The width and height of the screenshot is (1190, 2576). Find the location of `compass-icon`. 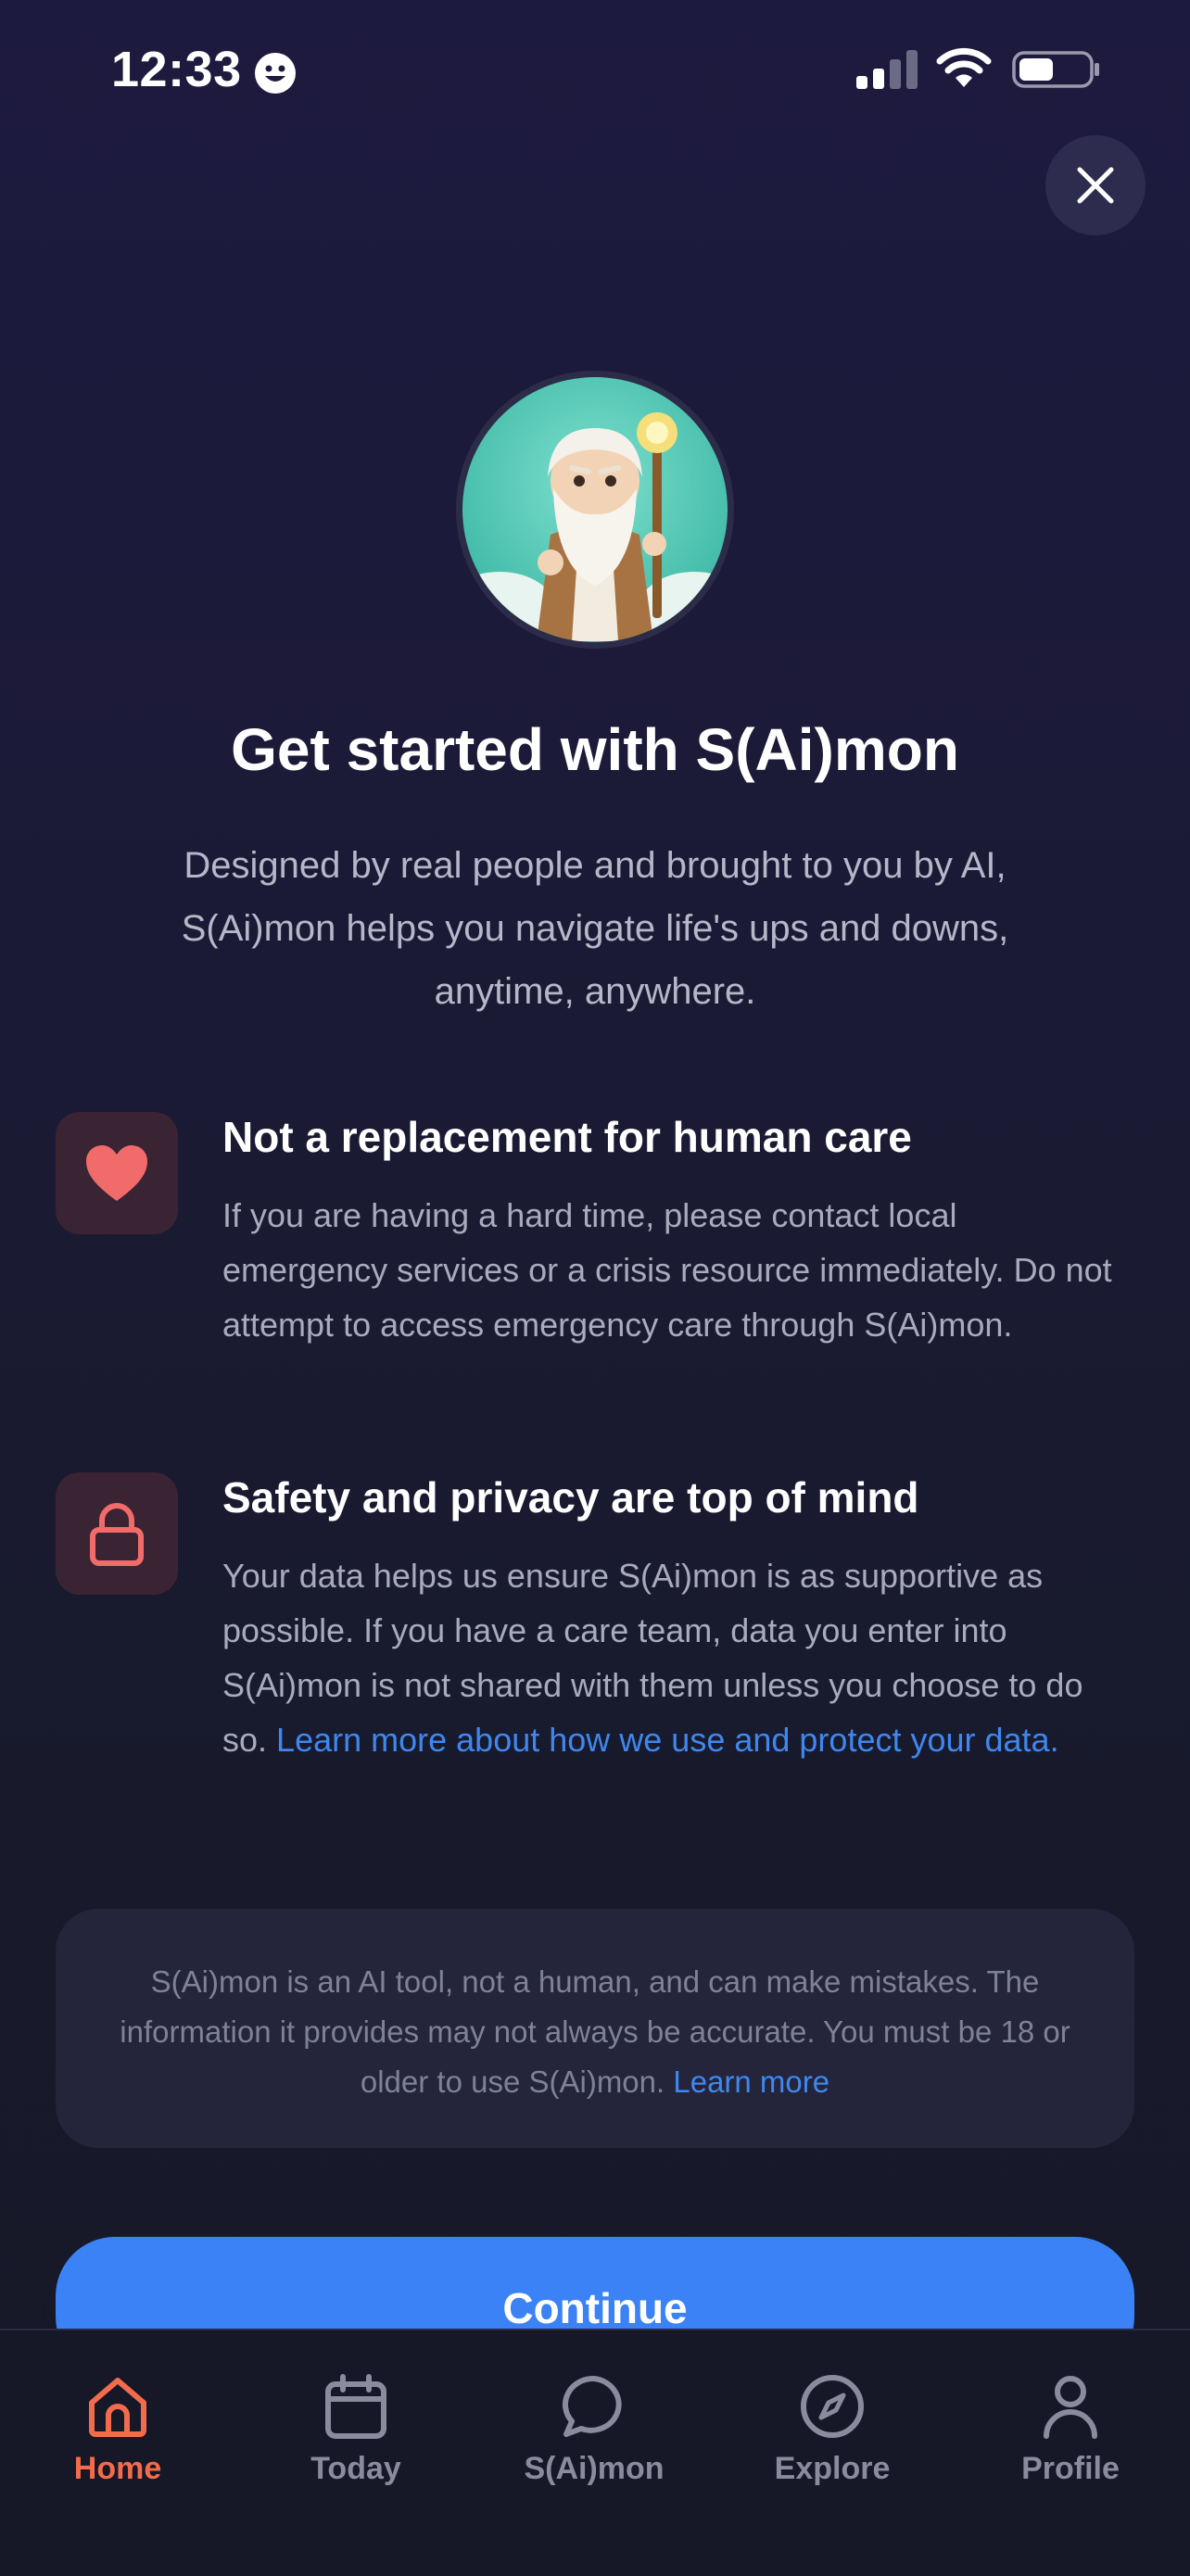

compass-icon is located at coordinates (832, 2406).